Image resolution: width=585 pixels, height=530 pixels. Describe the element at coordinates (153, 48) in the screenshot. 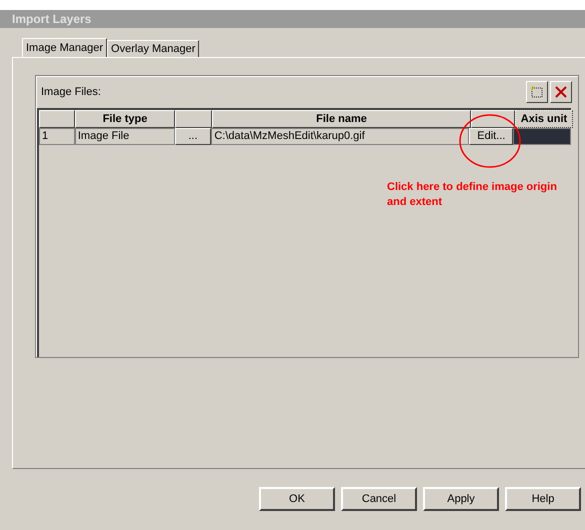

I see `tab: Overlay Manager` at that location.